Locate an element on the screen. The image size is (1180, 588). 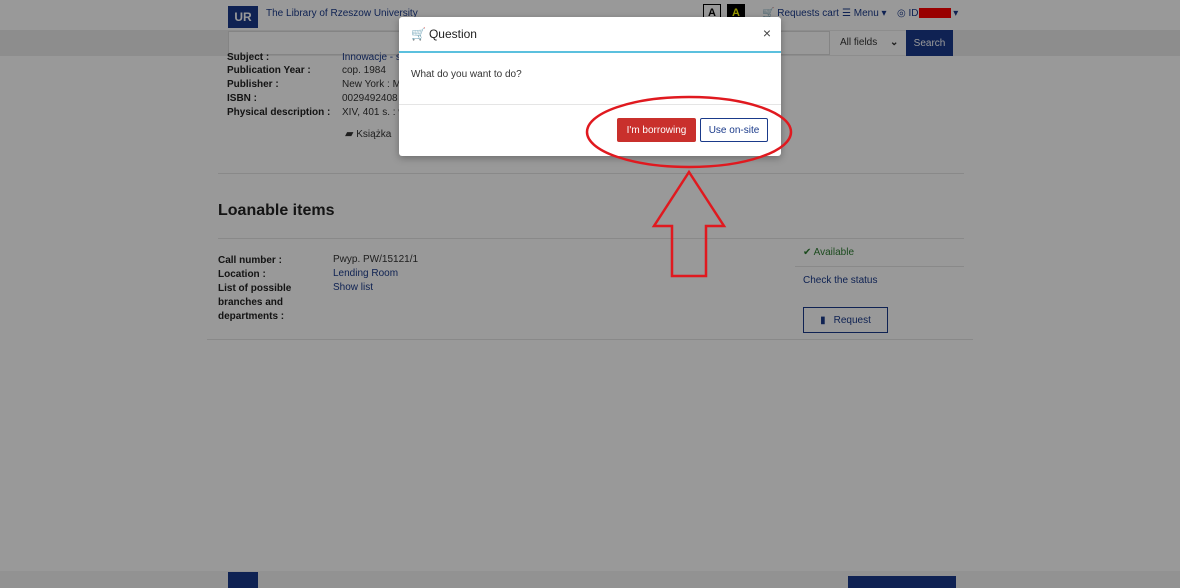
modal-title-label: Question is located at coordinates (452, 34).